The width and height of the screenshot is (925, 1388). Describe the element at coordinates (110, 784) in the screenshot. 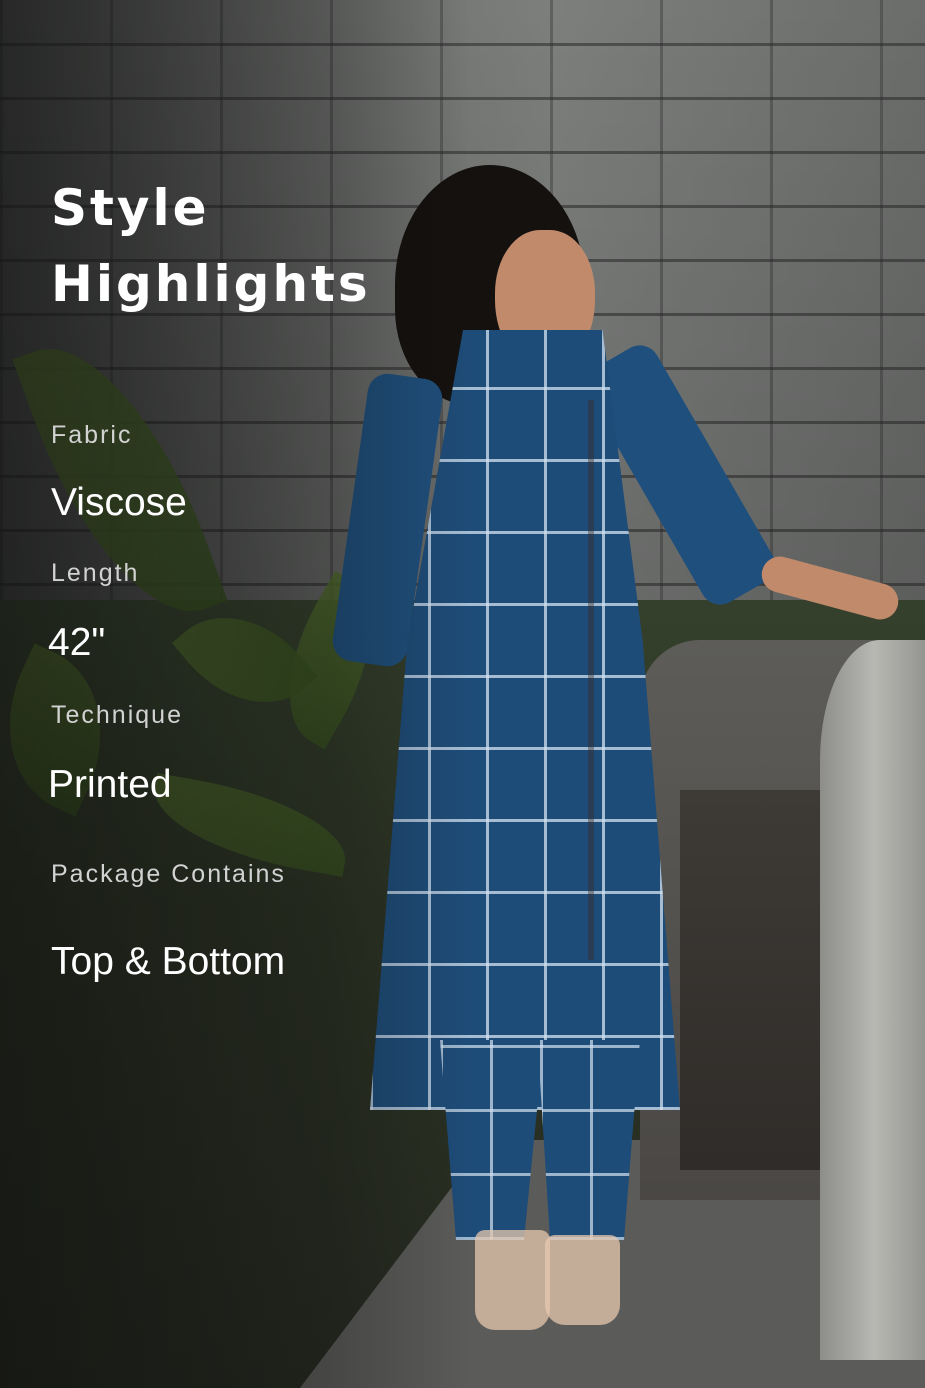

I see `spec-value-technique: Printed` at that location.